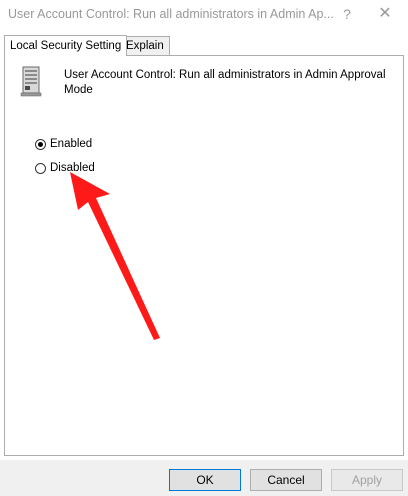  What do you see at coordinates (367, 480) in the screenshot?
I see `apply-button: Apply` at bounding box center [367, 480].